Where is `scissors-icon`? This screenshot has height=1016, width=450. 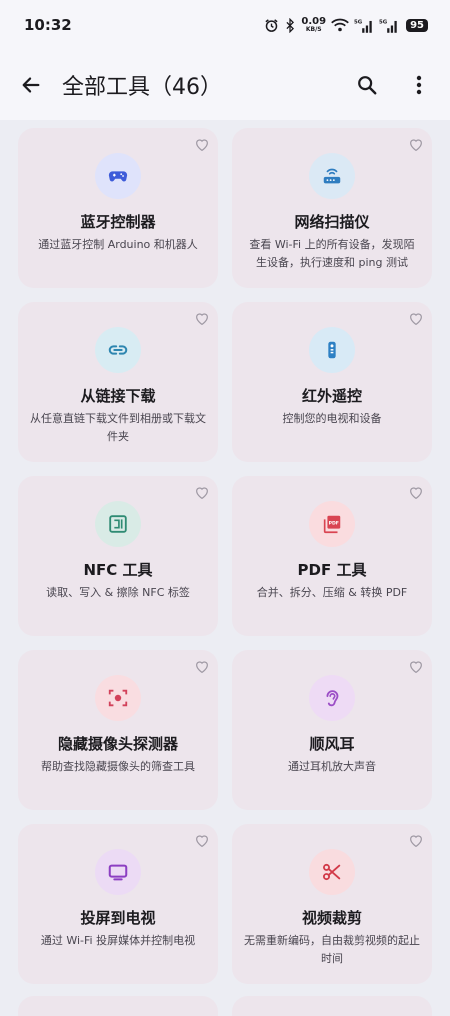 scissors-icon is located at coordinates (332, 872).